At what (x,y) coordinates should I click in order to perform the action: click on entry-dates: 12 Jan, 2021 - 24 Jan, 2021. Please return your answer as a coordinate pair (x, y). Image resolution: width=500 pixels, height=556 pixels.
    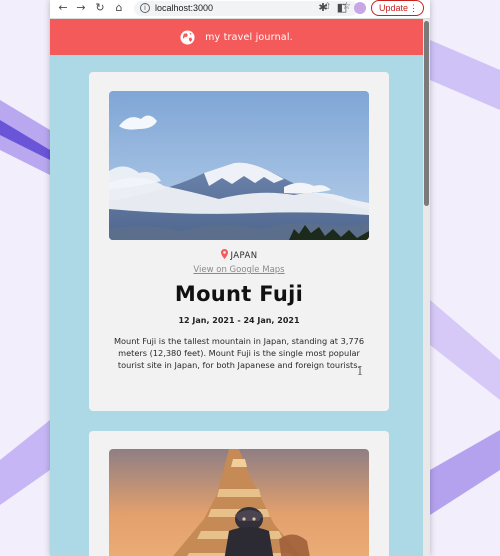
    Looking at the image, I should click on (239, 320).